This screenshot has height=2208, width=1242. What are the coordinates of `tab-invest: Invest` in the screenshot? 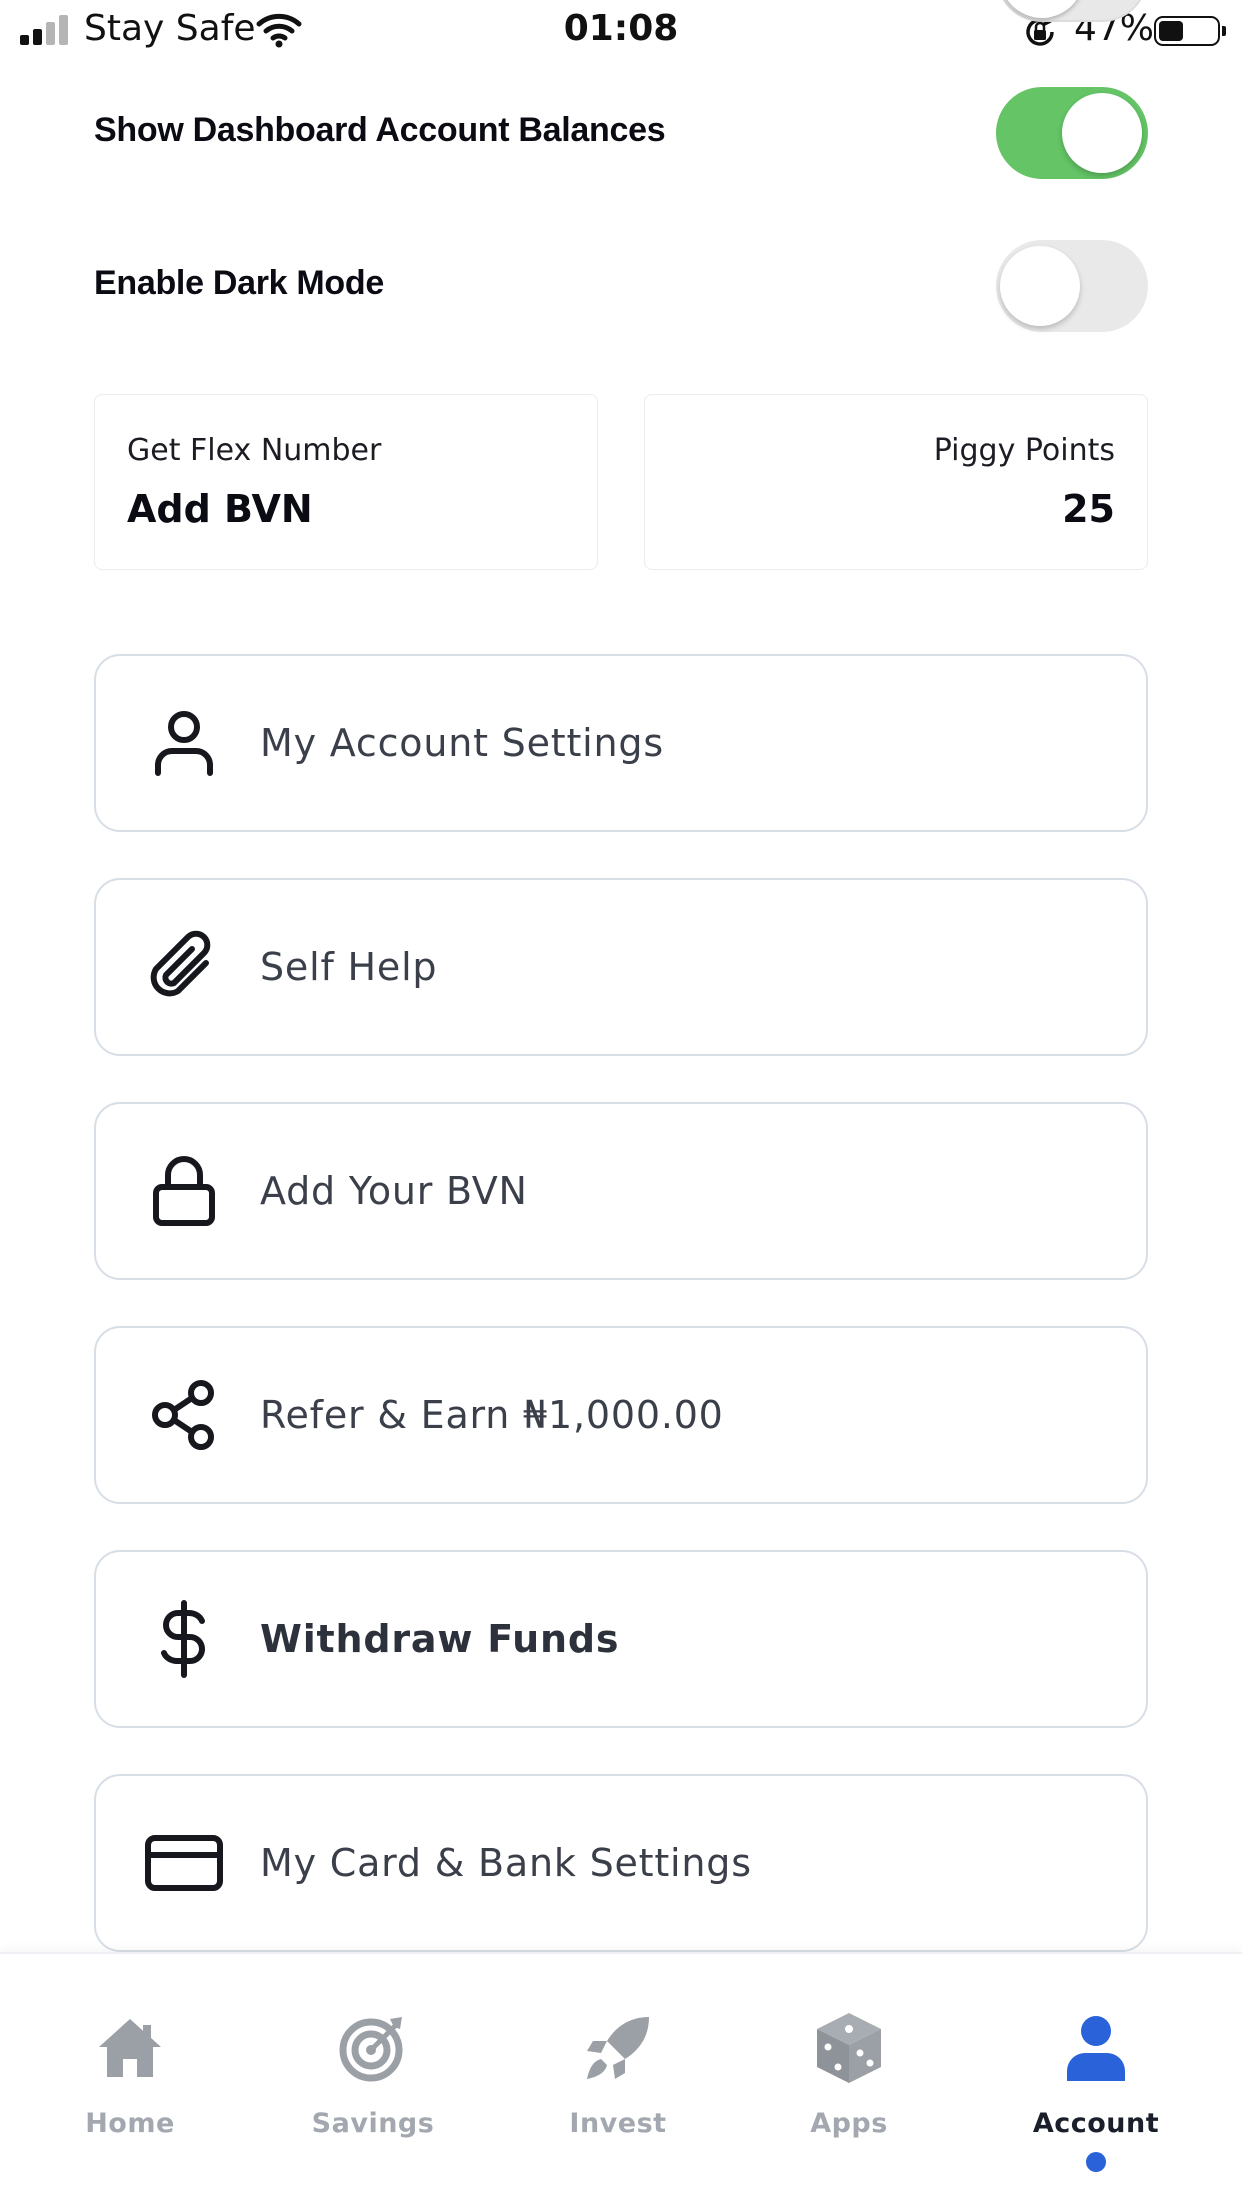 It's located at (618, 2081).